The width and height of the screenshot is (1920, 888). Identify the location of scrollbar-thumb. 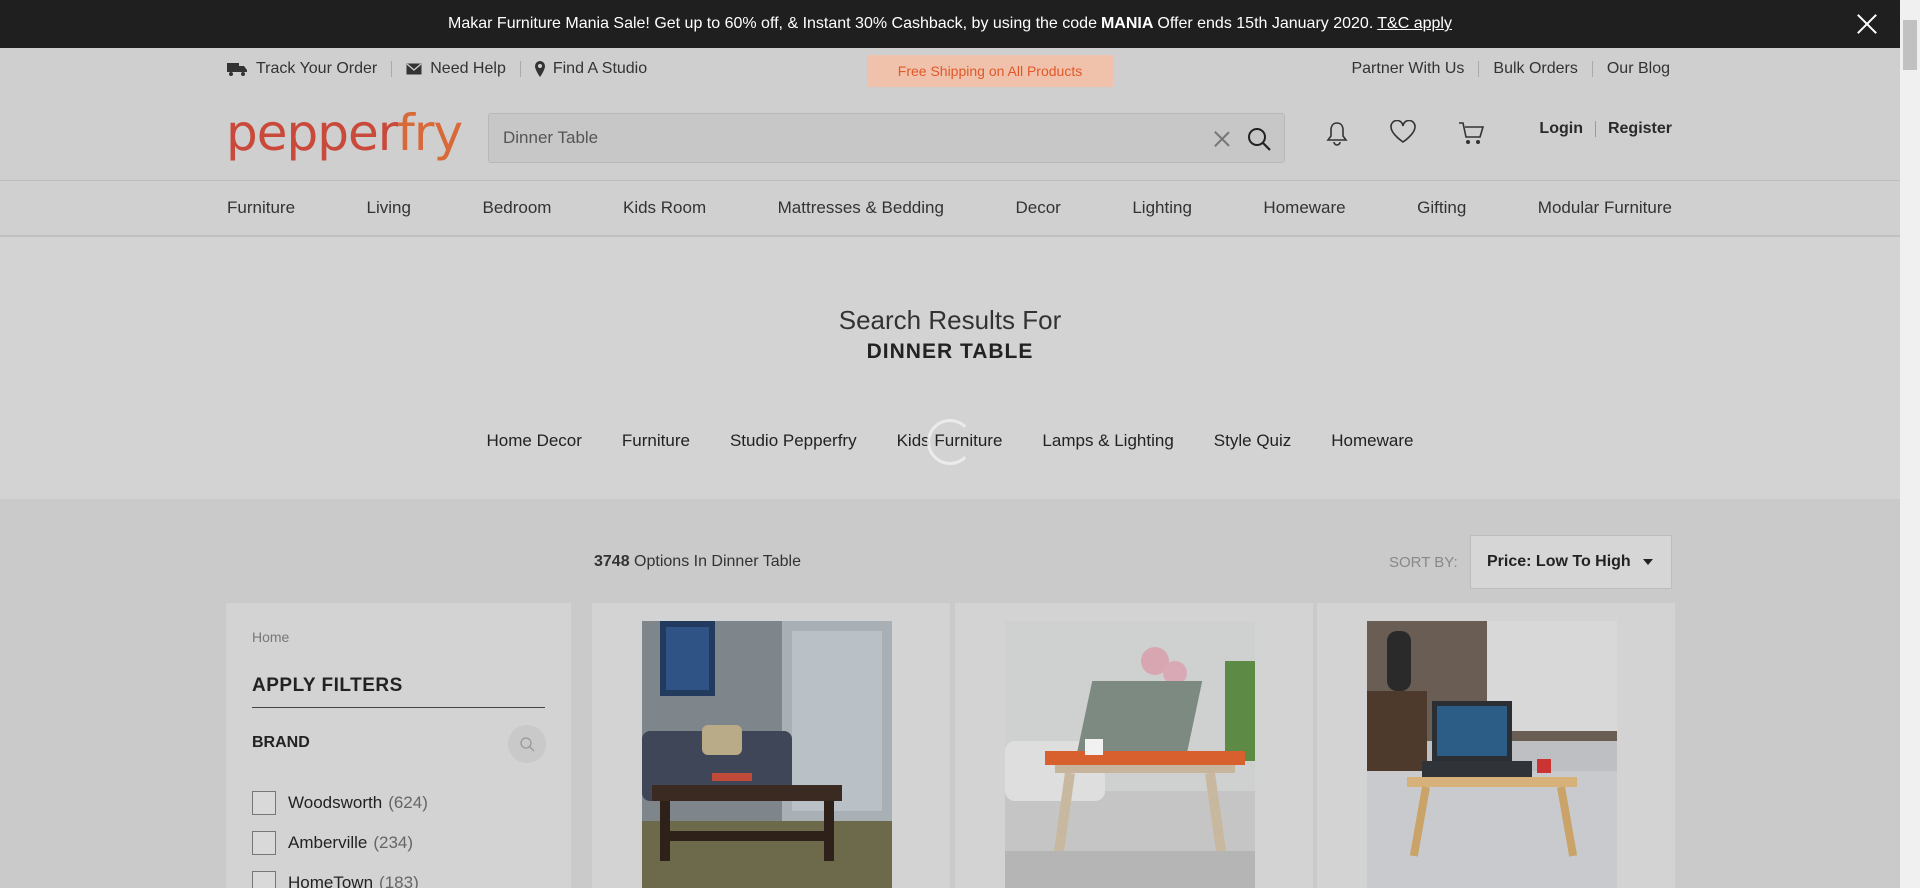
(1910, 45).